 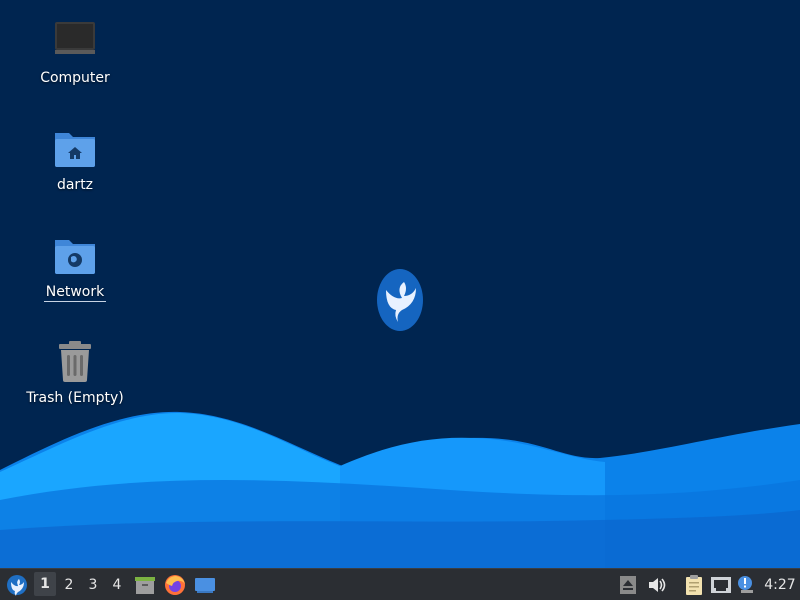 I want to click on show-desktop-icon, so click(x=205, y=585).